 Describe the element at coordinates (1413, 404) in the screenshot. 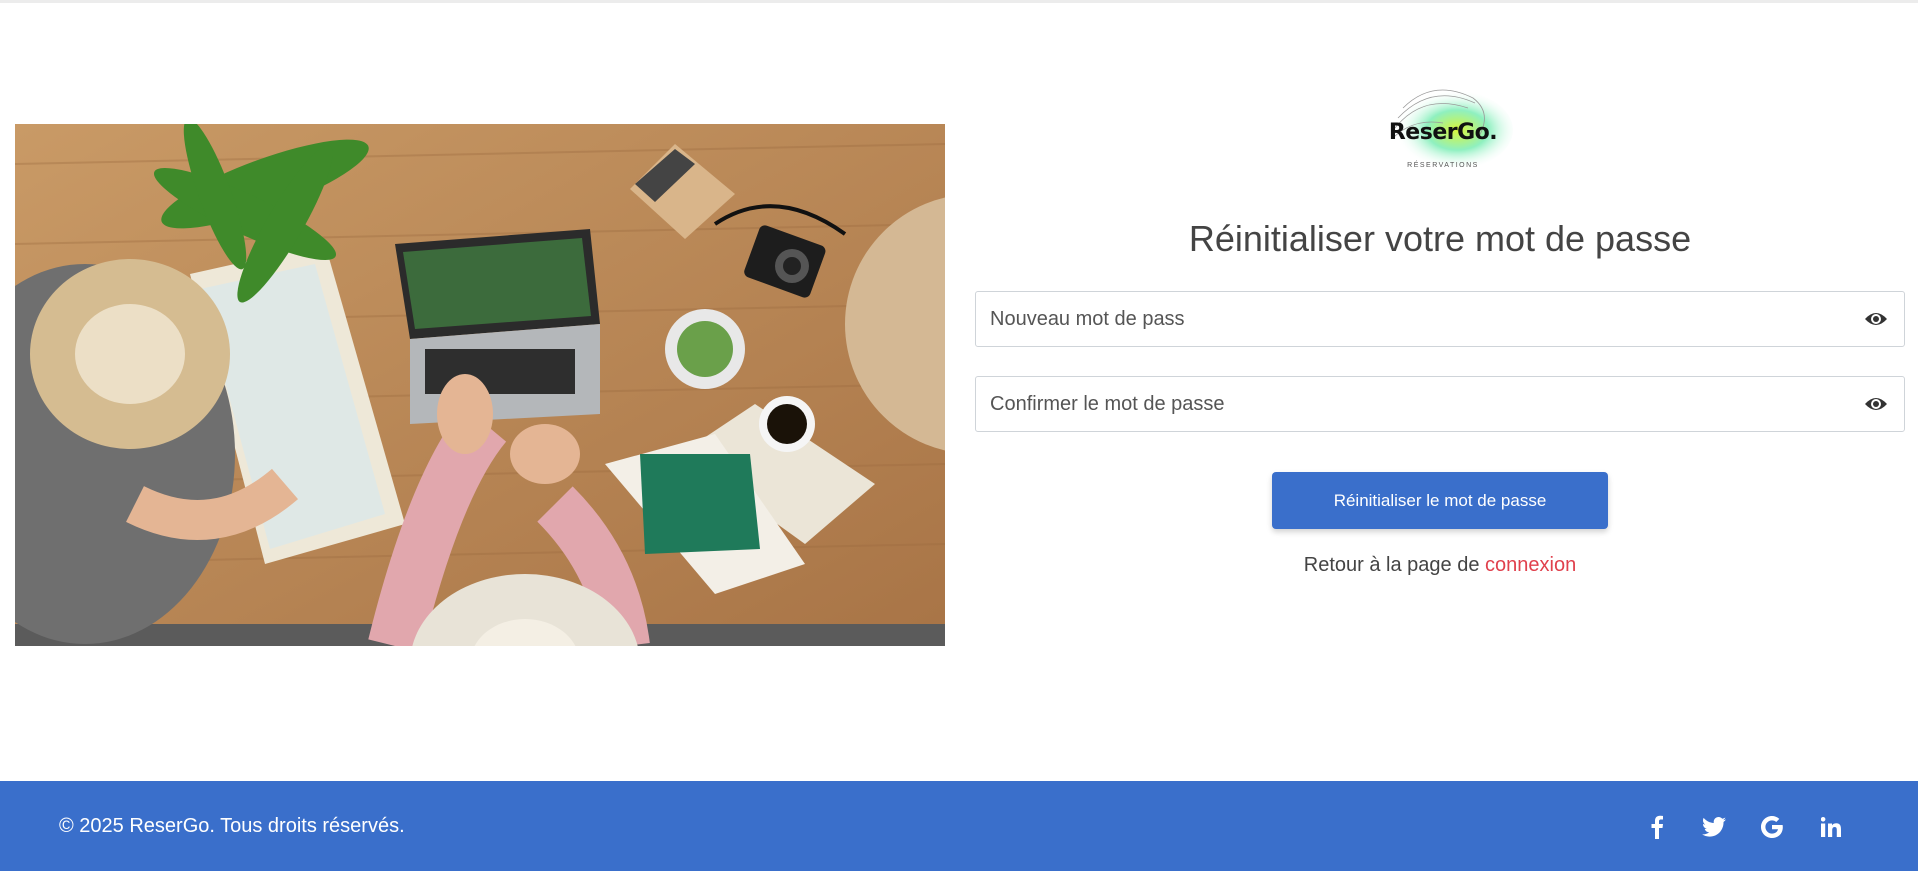

I see `confirm-password-input` at that location.